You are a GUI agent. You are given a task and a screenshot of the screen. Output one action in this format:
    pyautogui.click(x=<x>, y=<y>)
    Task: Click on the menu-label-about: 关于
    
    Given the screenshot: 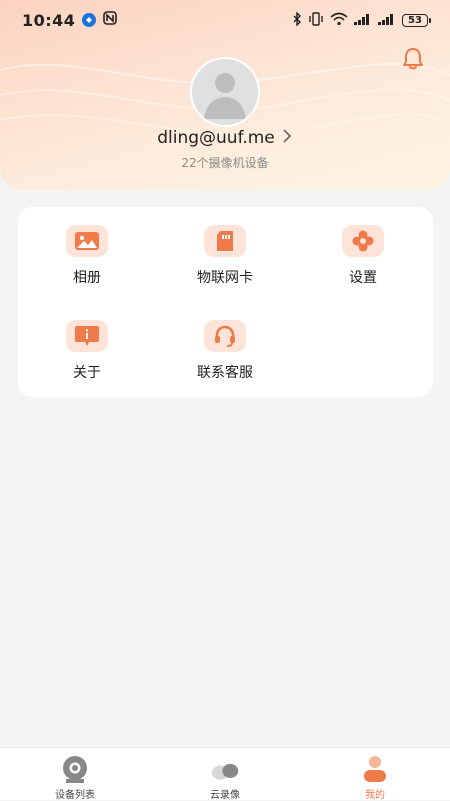 What is the action you would take?
    pyautogui.click(x=87, y=373)
    